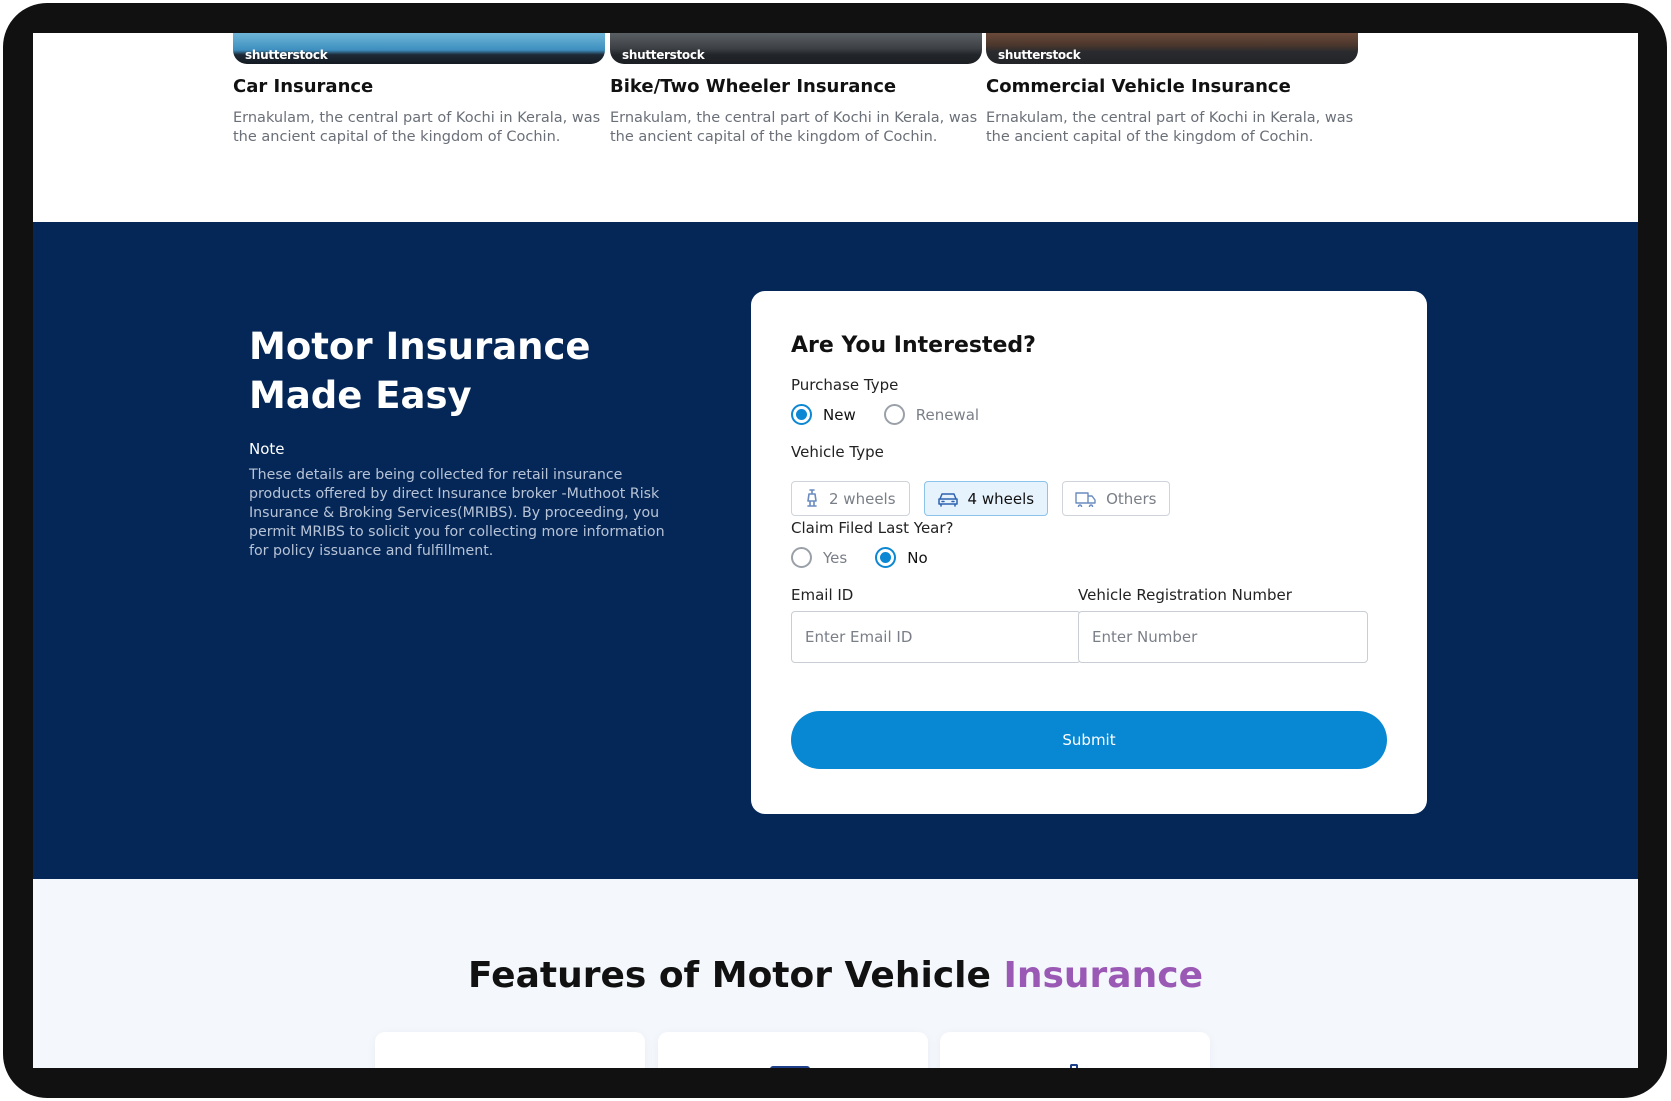  I want to click on truck-icon, so click(1086, 499).